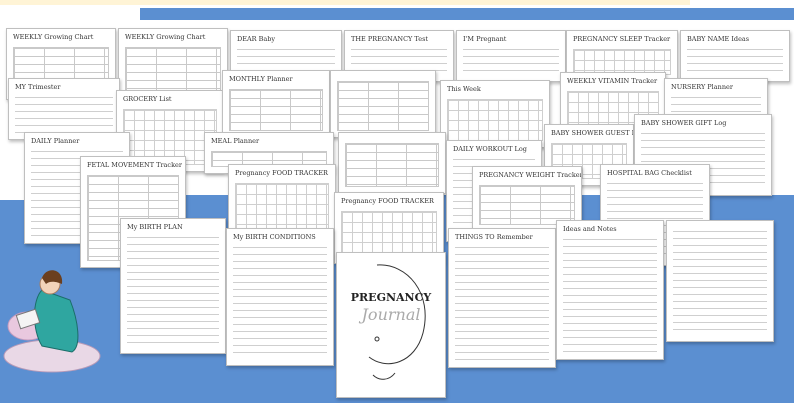 The height and width of the screenshot is (403, 794). Describe the element at coordinates (495, 114) in the screenshot. I see `sheet-this-week: This Week` at that location.